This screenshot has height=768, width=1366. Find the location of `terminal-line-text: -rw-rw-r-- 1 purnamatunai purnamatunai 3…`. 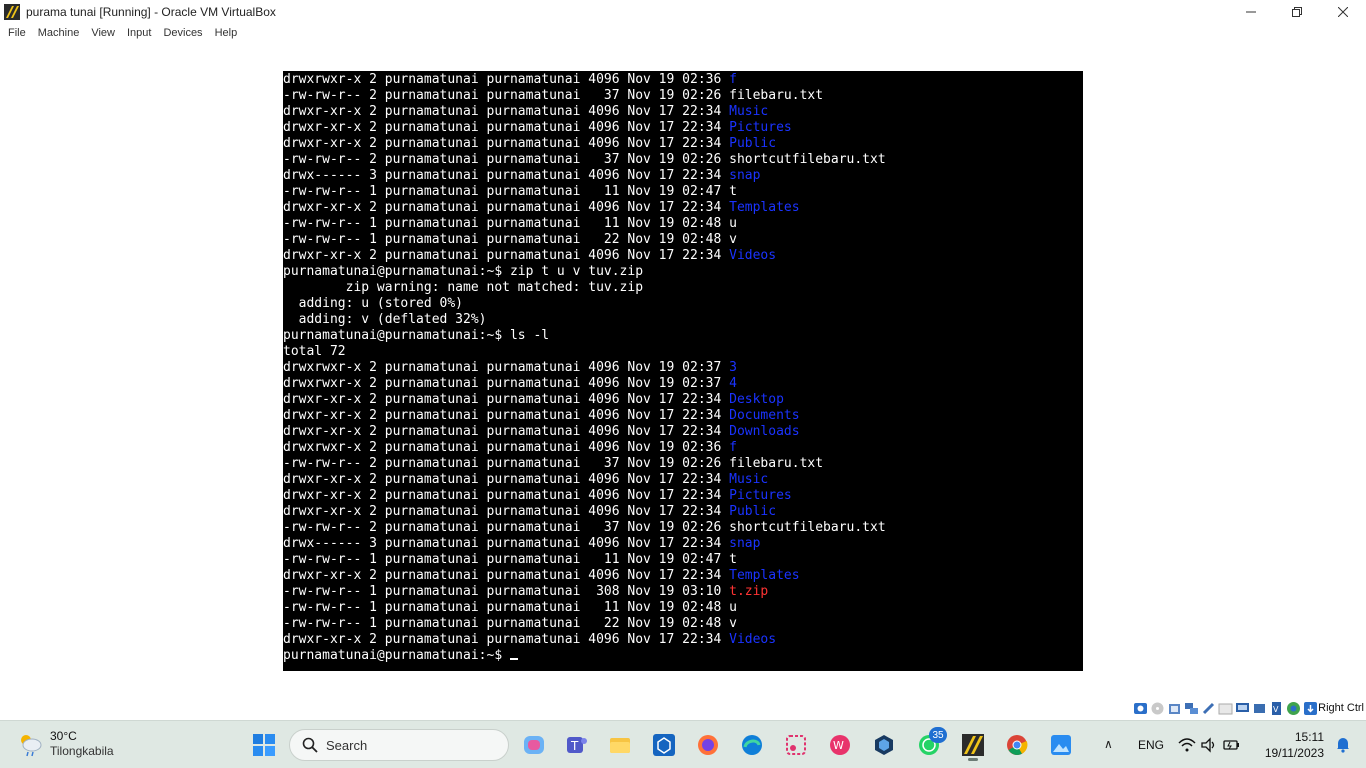

terminal-line-text: -rw-rw-r-- 1 purnamatunai purnamatunai 3… is located at coordinates (506, 591).